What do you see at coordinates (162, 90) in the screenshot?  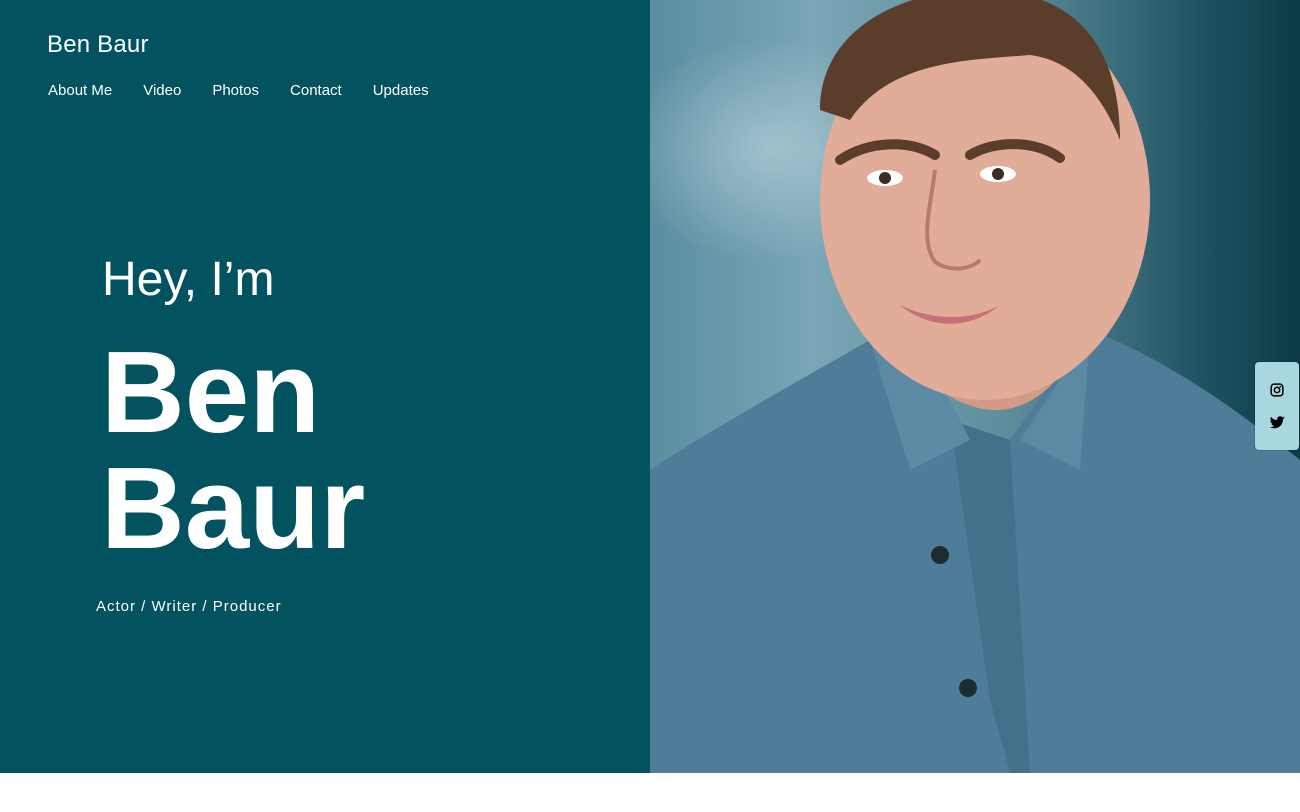 I see `nav-item-video: Video` at bounding box center [162, 90].